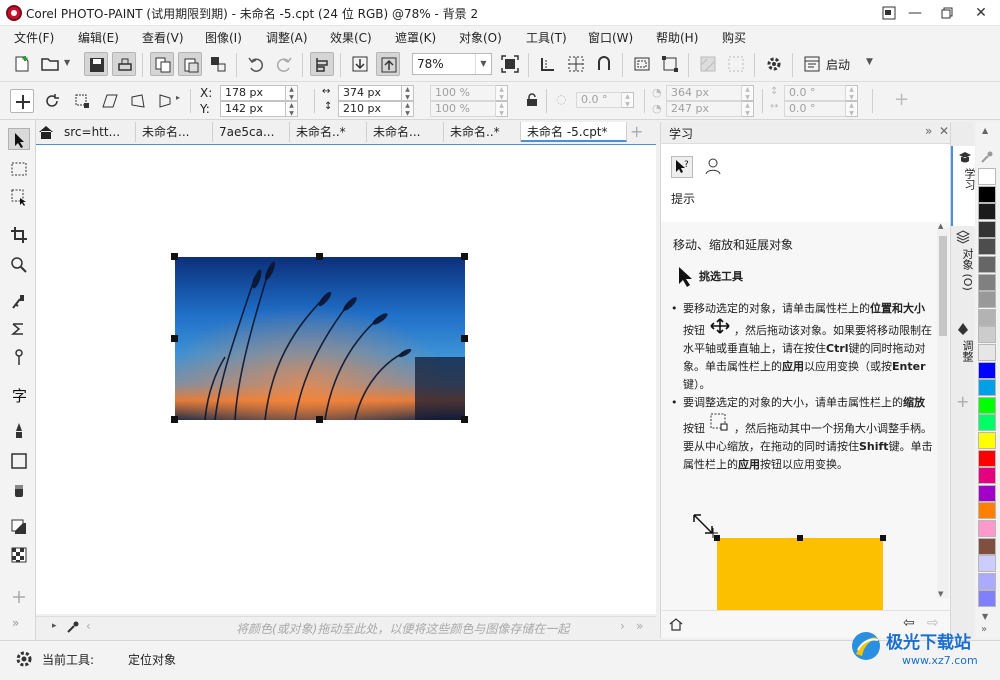 The height and width of the screenshot is (680, 1000). What do you see at coordinates (639, 626) in the screenshot?
I see `tray-expand-icon: »` at bounding box center [639, 626].